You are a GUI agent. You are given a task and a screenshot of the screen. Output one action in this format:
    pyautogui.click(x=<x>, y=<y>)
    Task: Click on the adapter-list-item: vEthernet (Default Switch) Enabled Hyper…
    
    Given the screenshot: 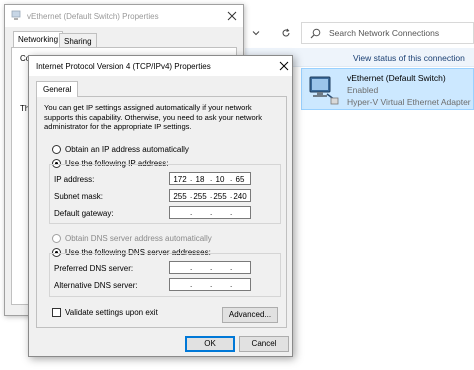 What is the action you would take?
    pyautogui.click(x=387, y=89)
    